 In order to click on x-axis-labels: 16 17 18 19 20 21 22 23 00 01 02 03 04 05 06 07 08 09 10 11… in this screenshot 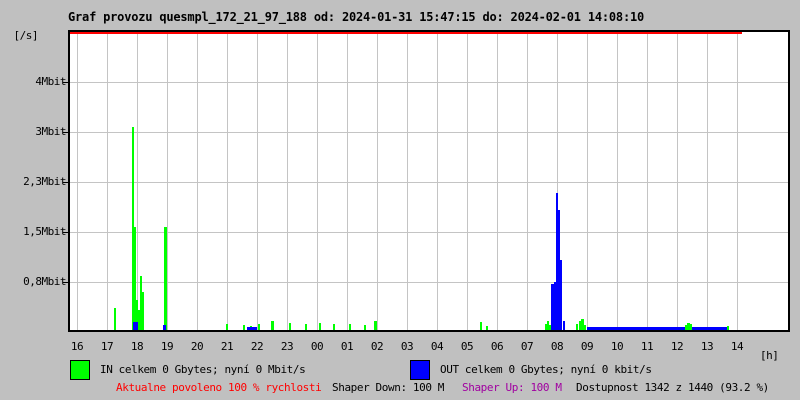, I will do `click(400, 347)`.